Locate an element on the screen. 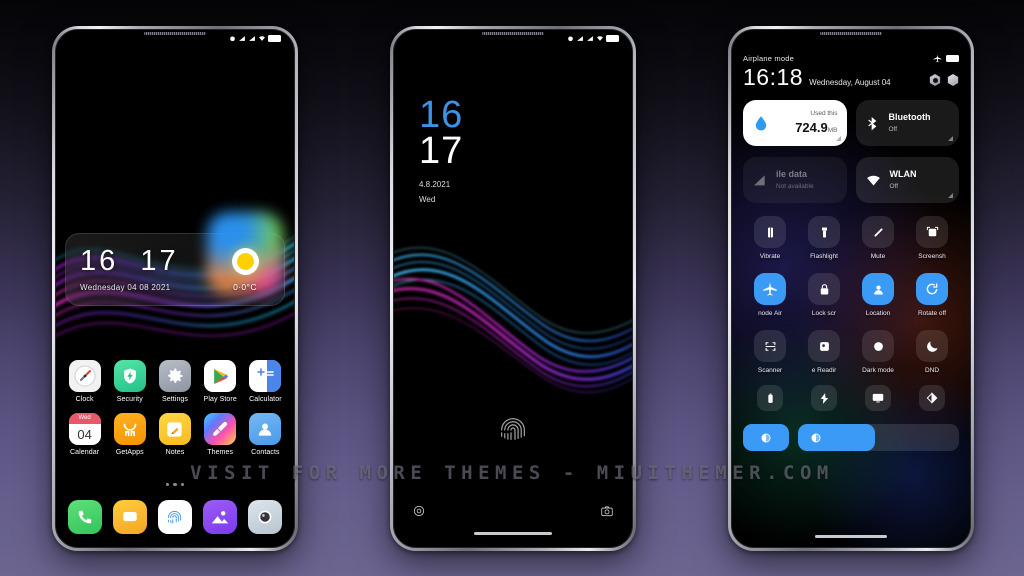 This screenshot has width=1024, height=576. weather-block: 0·0°C is located at coordinates (245, 253).